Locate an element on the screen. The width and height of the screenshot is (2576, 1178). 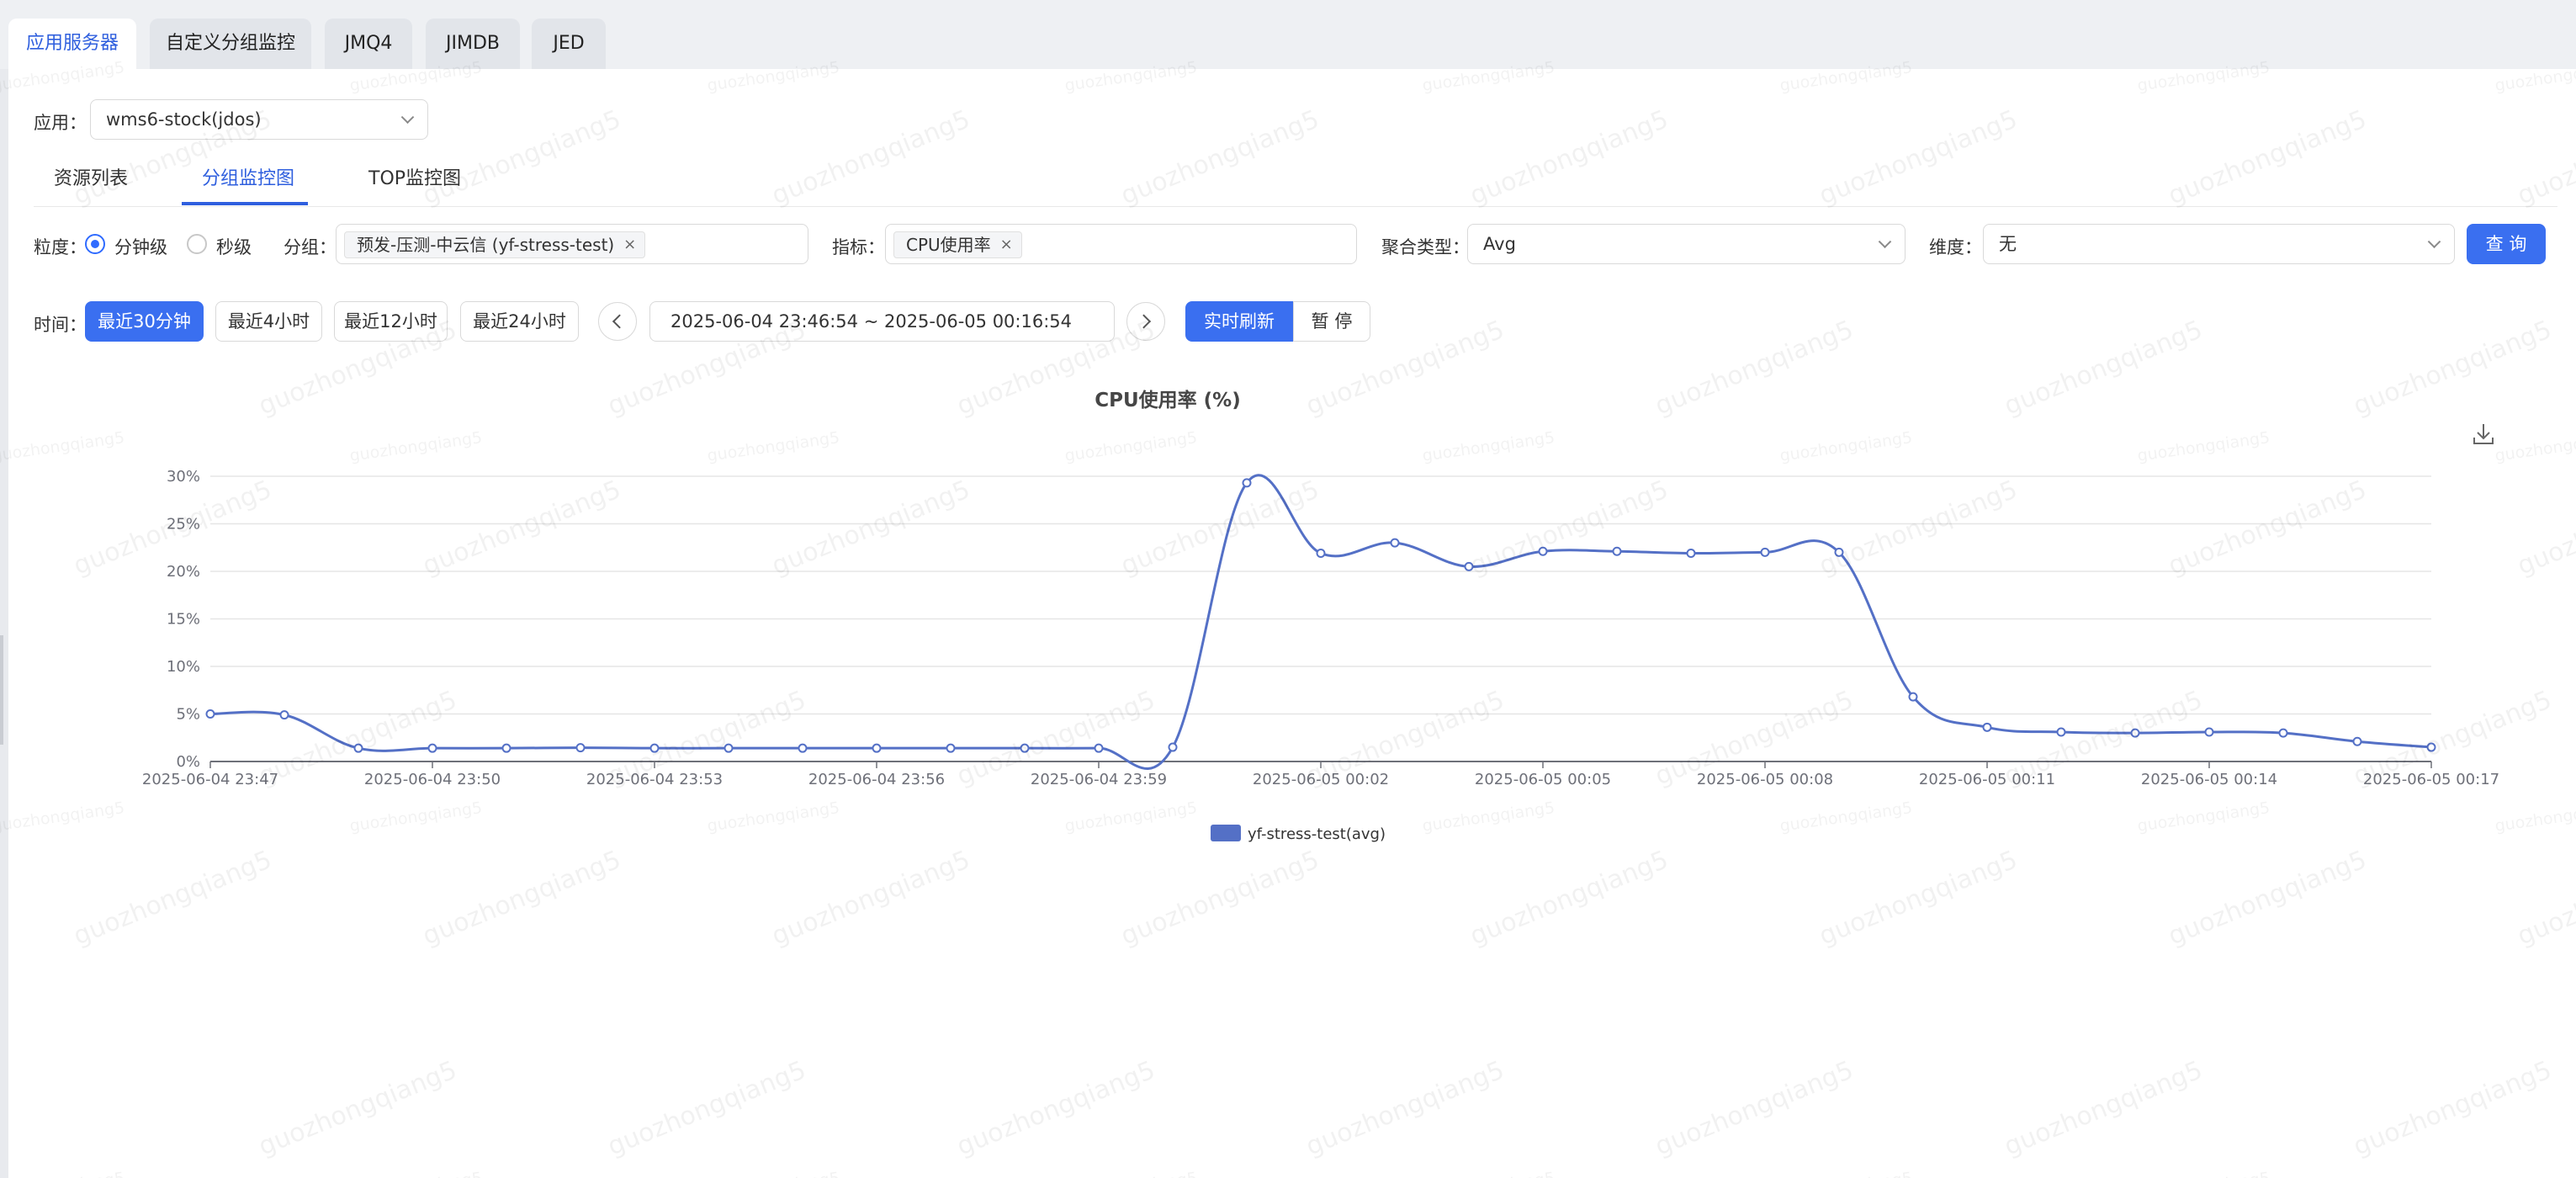
tab-jimdb: JIMDB is located at coordinates (473, 44).